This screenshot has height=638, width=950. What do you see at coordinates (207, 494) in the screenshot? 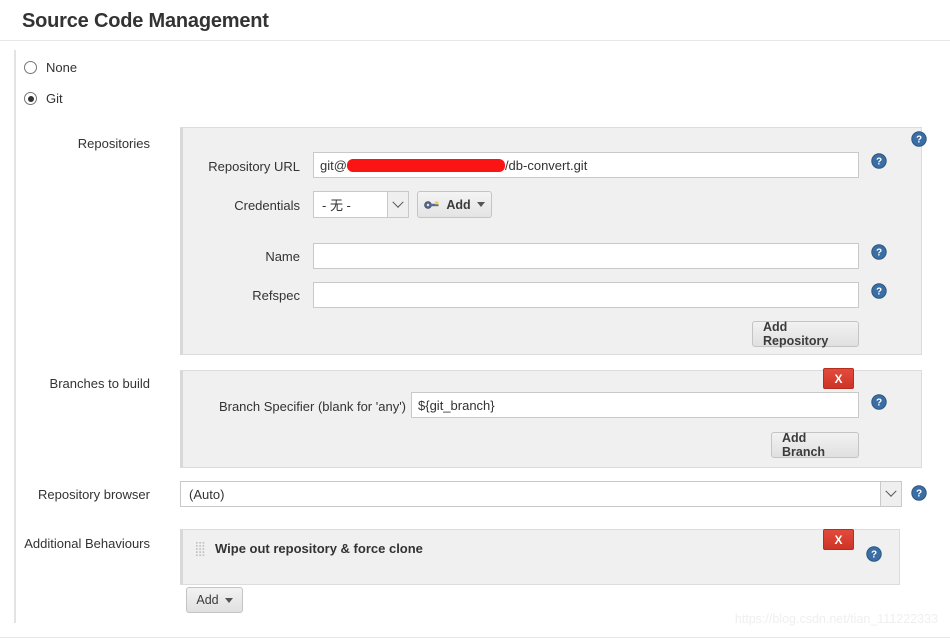
I see `repository-browser-value: (Auto)` at bounding box center [207, 494].